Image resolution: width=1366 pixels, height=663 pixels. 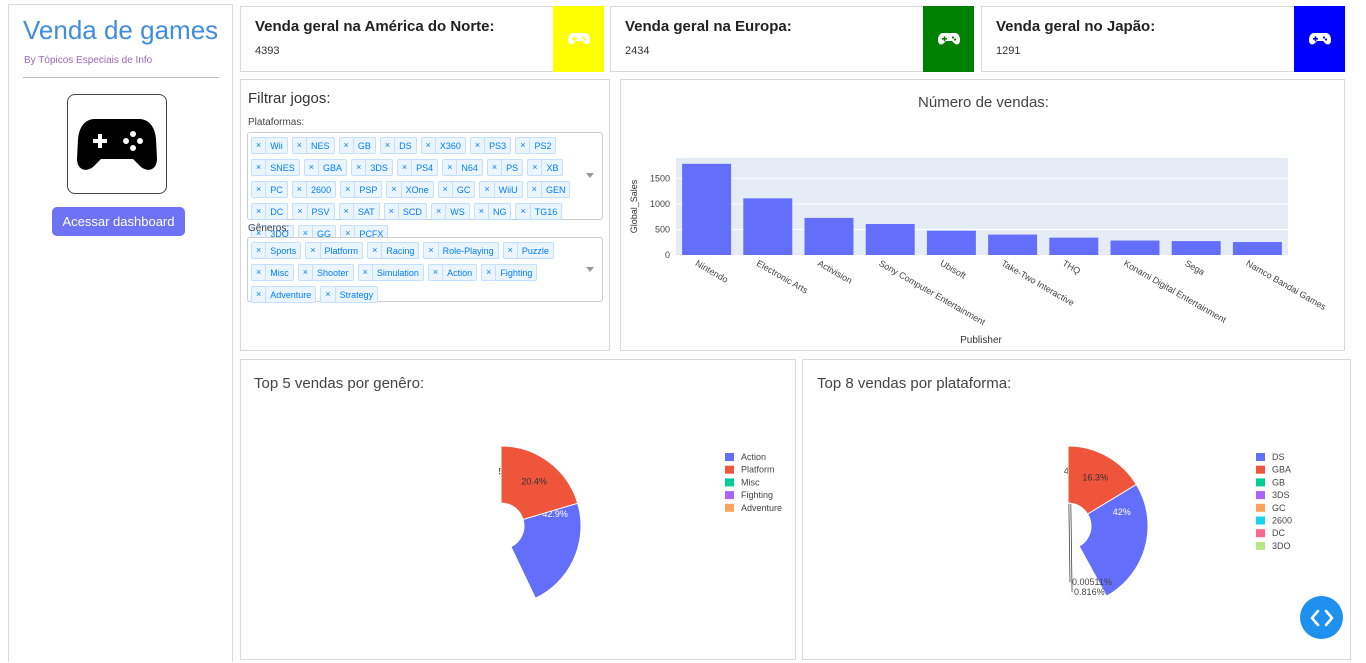 I want to click on platform-chip: × PS2, so click(x=536, y=145).